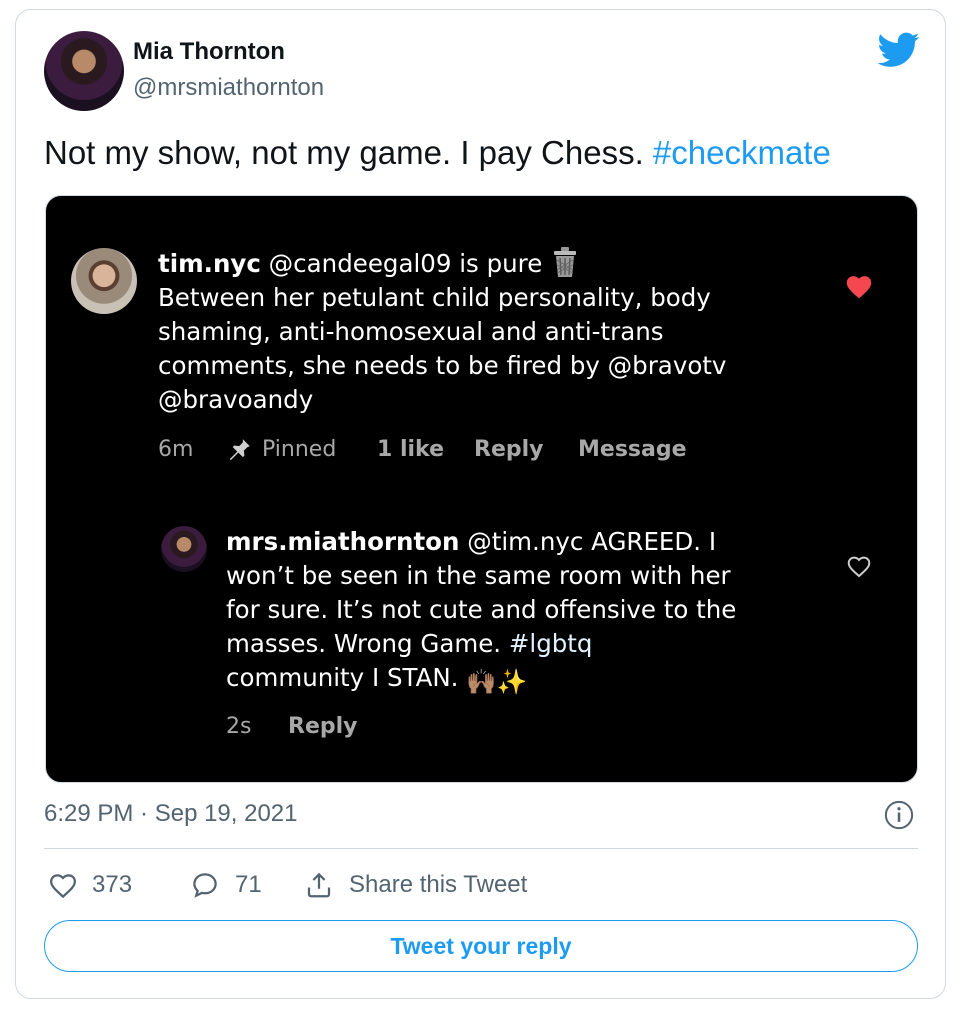 The width and height of the screenshot is (960, 1026). What do you see at coordinates (239, 450) in the screenshot?
I see `pin-icon` at bounding box center [239, 450].